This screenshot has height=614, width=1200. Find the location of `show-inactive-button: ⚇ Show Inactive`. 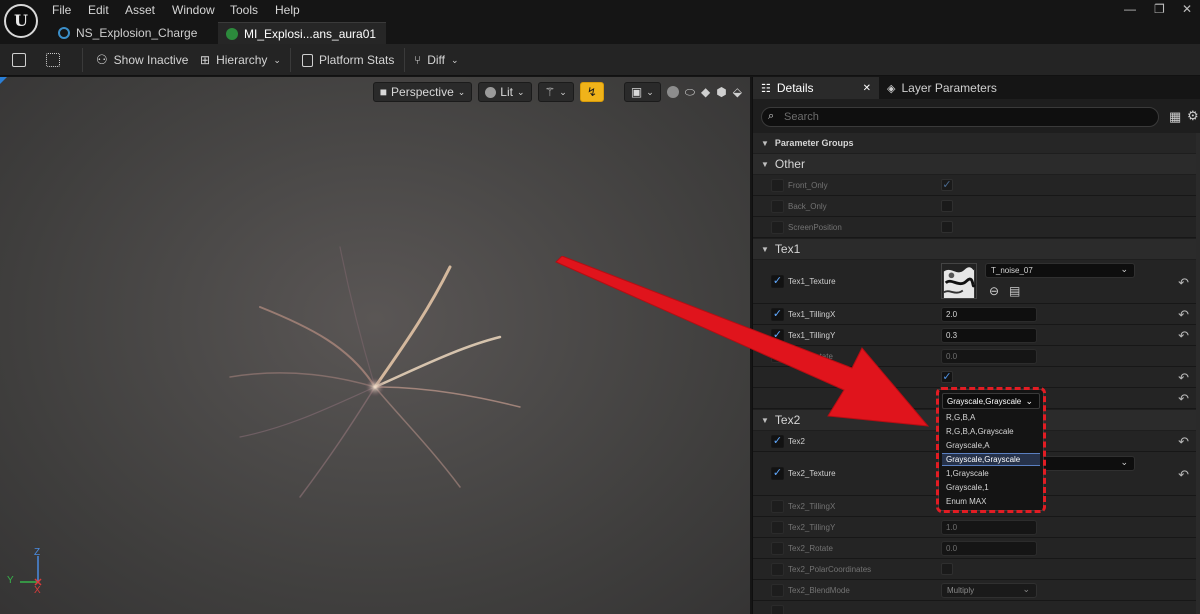

show-inactive-button: ⚇ Show Inactive is located at coordinates (142, 60).